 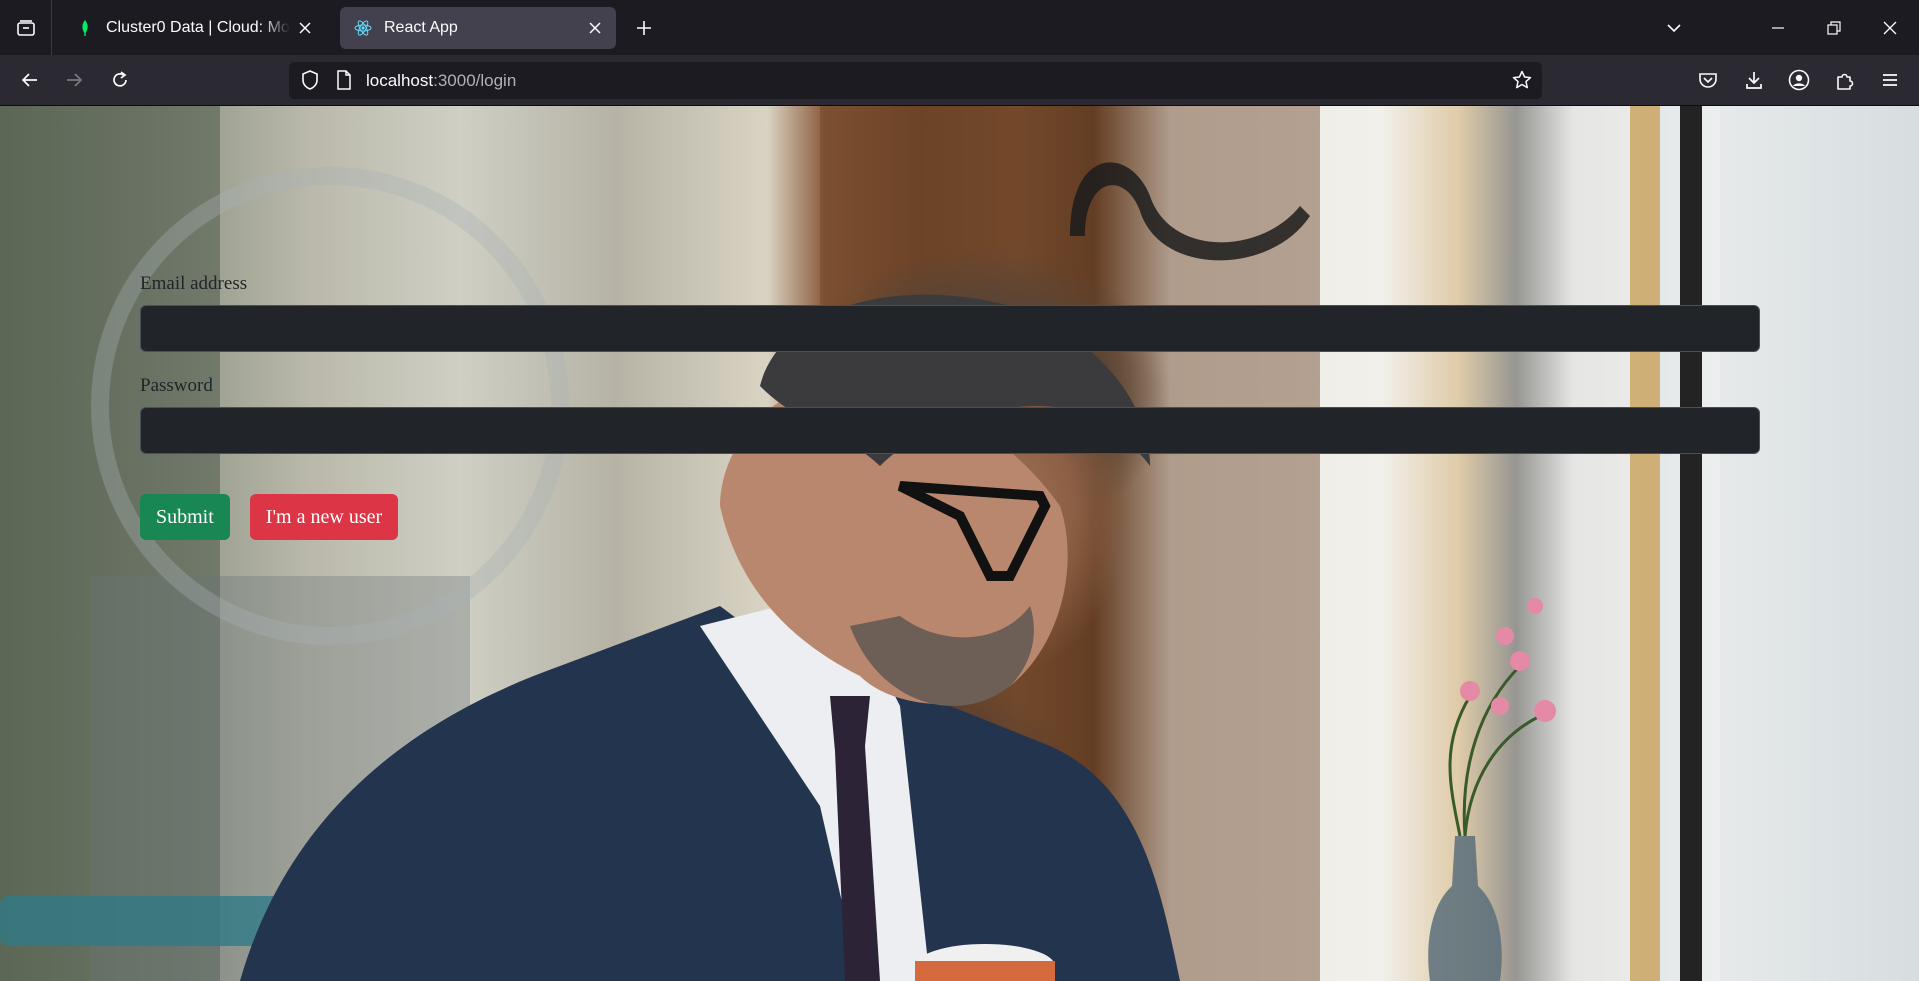 I want to click on mongodb-leaf-icon, so click(x=85, y=28).